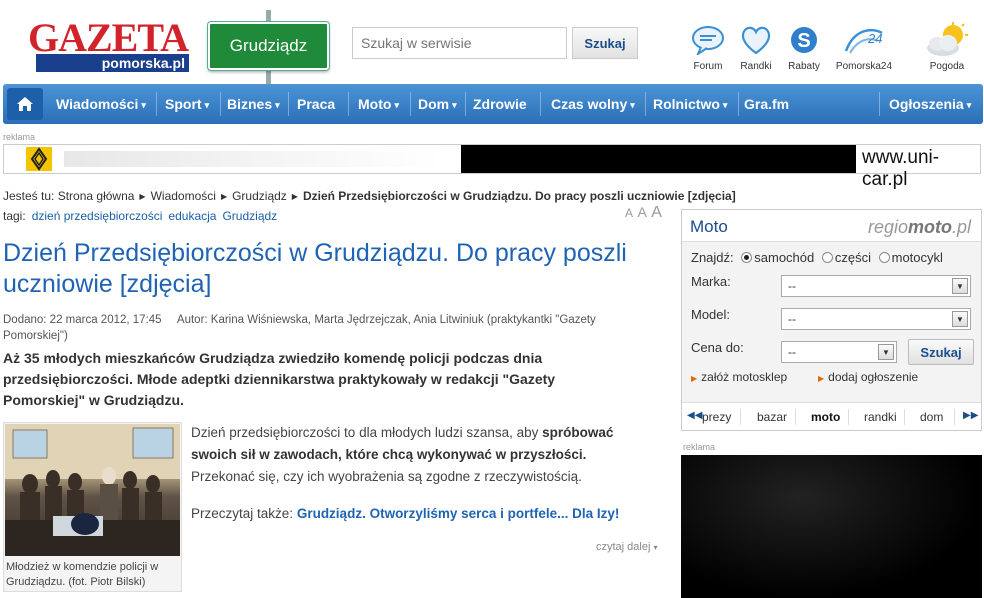 The width and height of the screenshot is (984, 598). What do you see at coordinates (183, 196) in the screenshot?
I see `breadcrumb-link-wiadomosci: Wiadomości` at bounding box center [183, 196].